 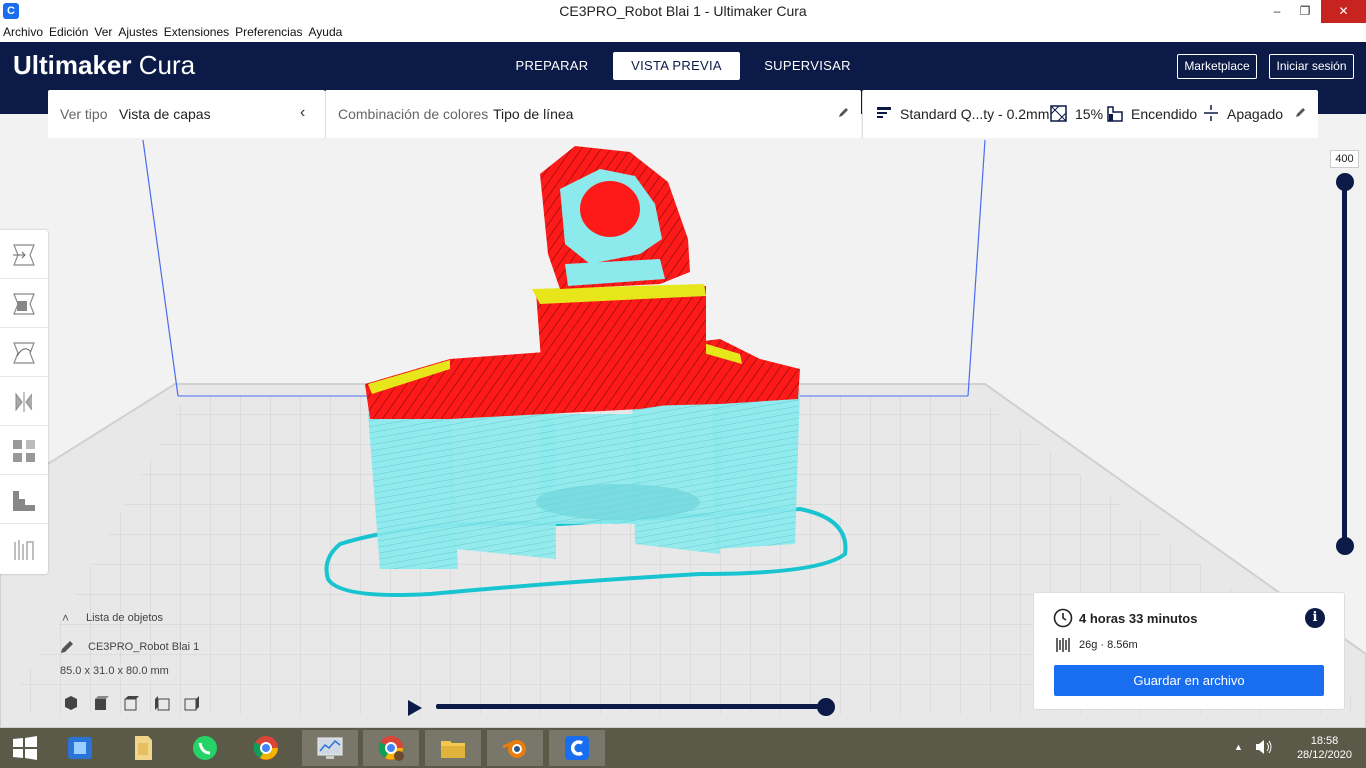 What do you see at coordinates (162, 703) in the screenshot?
I see `left-view-icon` at bounding box center [162, 703].